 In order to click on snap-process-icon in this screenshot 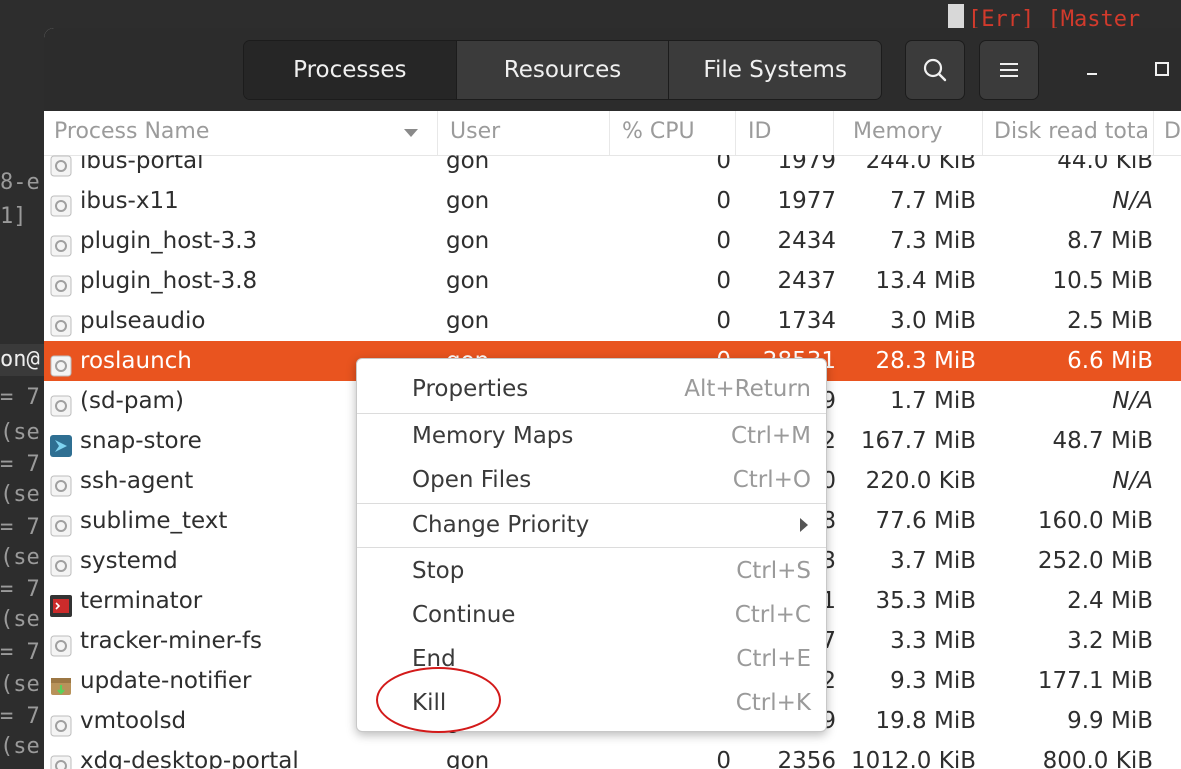, I will do `click(61, 443)`.